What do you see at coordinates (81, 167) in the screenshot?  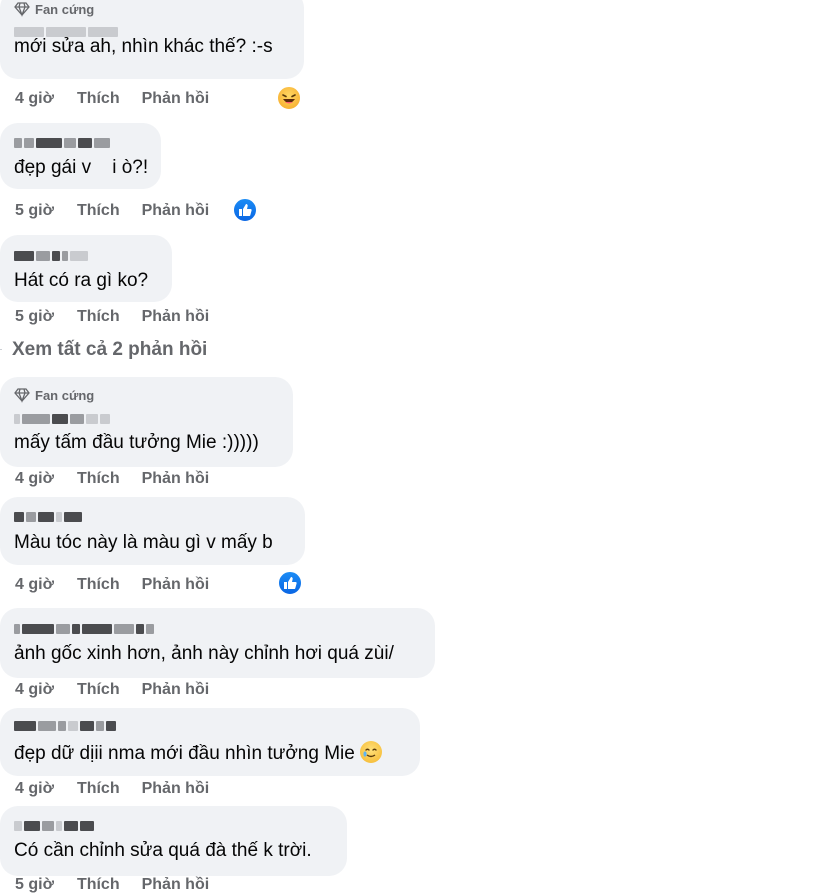 I see `comment-text: đẹp gái v i ò?!` at bounding box center [81, 167].